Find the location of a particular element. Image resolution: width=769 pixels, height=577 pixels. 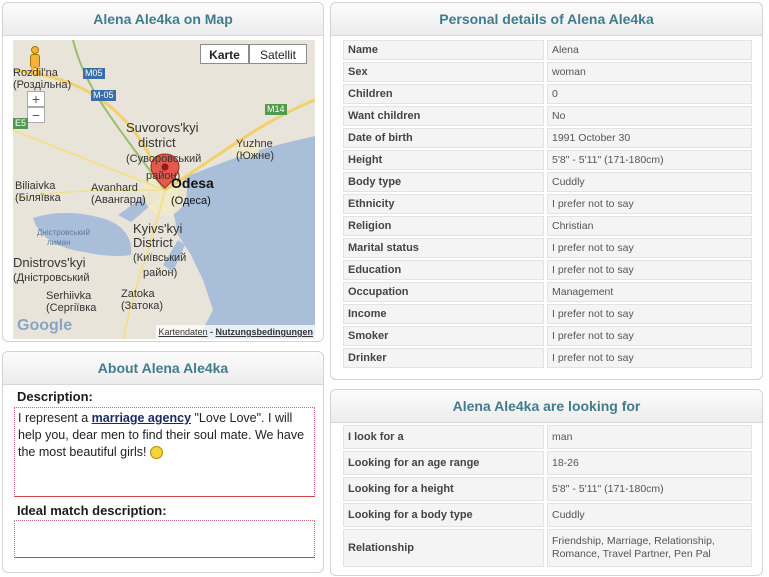

table-row: Smoker I prefer not to say is located at coordinates (547, 336).